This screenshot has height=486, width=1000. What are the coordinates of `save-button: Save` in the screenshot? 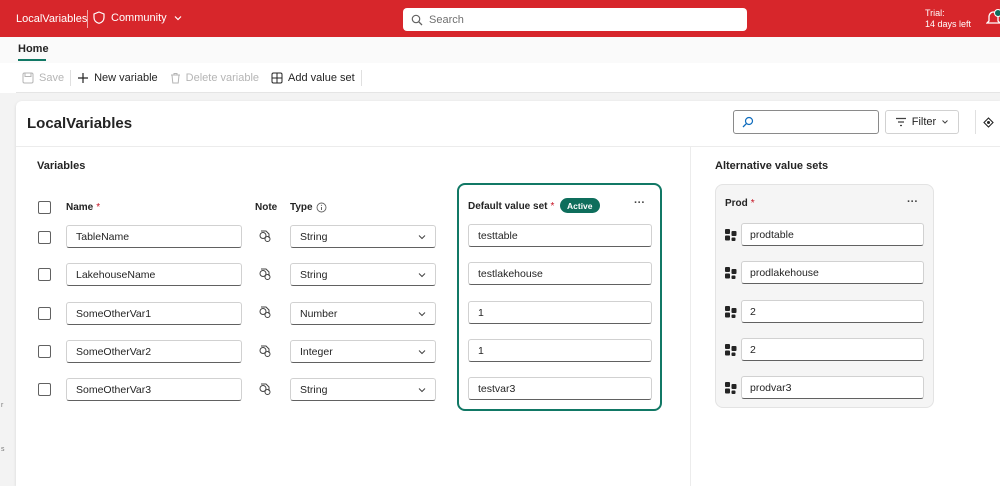 It's located at (43, 78).